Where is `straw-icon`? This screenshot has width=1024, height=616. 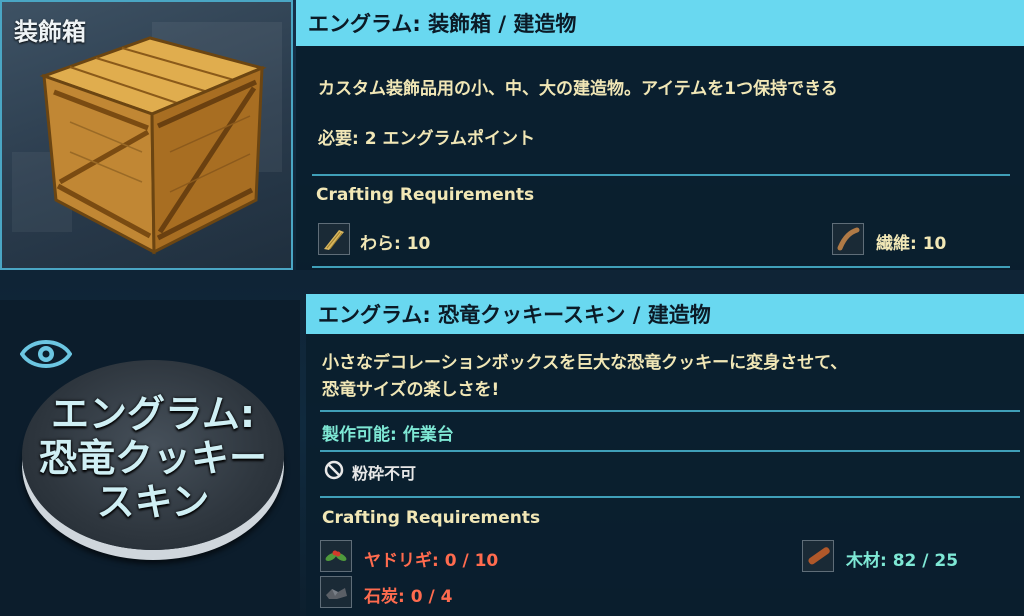
straw-icon is located at coordinates (334, 239).